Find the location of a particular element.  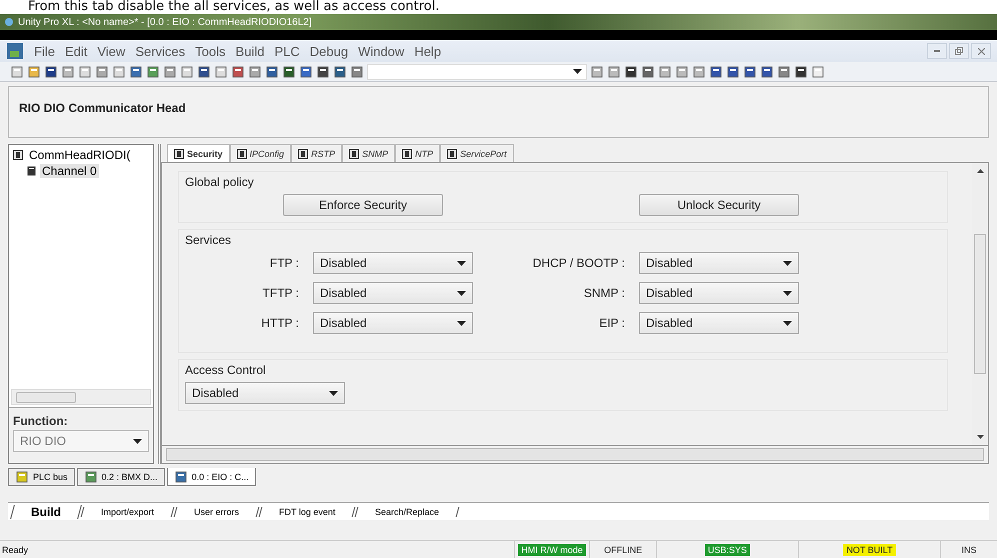

group-title: Services is located at coordinates (208, 240).